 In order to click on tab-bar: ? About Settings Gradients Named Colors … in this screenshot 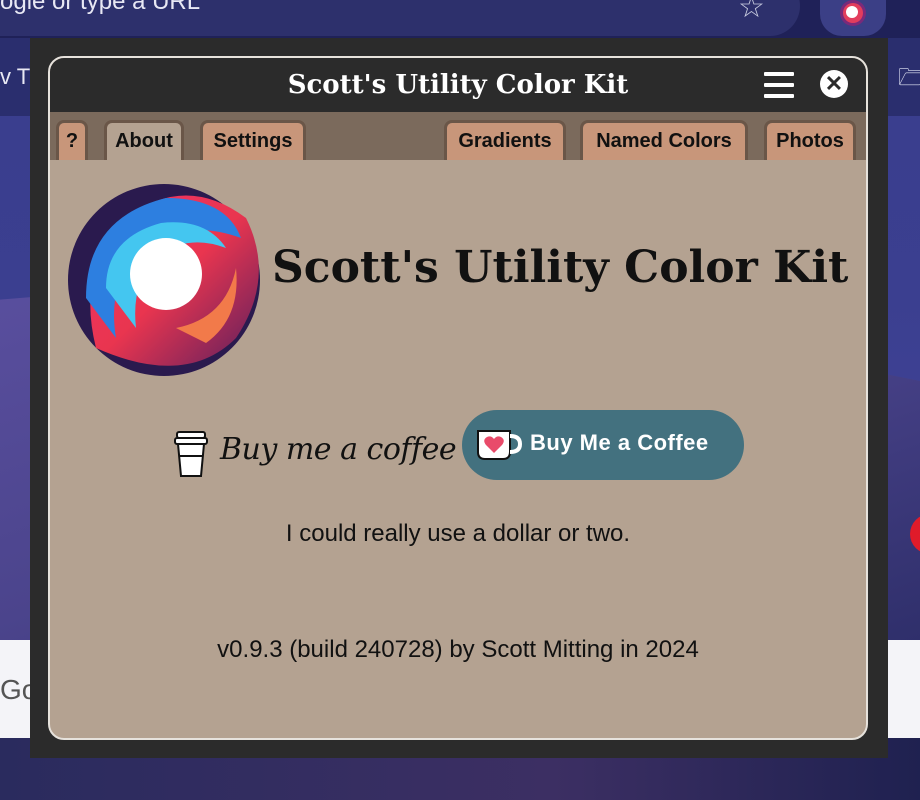, I will do `click(458, 136)`.